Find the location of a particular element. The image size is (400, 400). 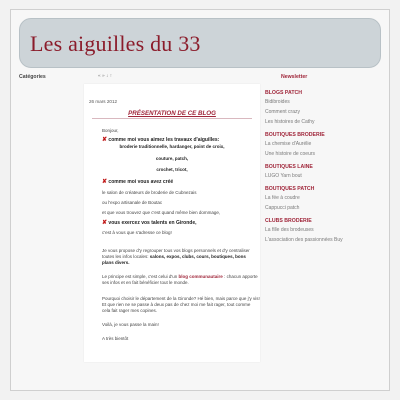

post-title: PRÉSENTATION DE CE BLOG is located at coordinates (172, 113).